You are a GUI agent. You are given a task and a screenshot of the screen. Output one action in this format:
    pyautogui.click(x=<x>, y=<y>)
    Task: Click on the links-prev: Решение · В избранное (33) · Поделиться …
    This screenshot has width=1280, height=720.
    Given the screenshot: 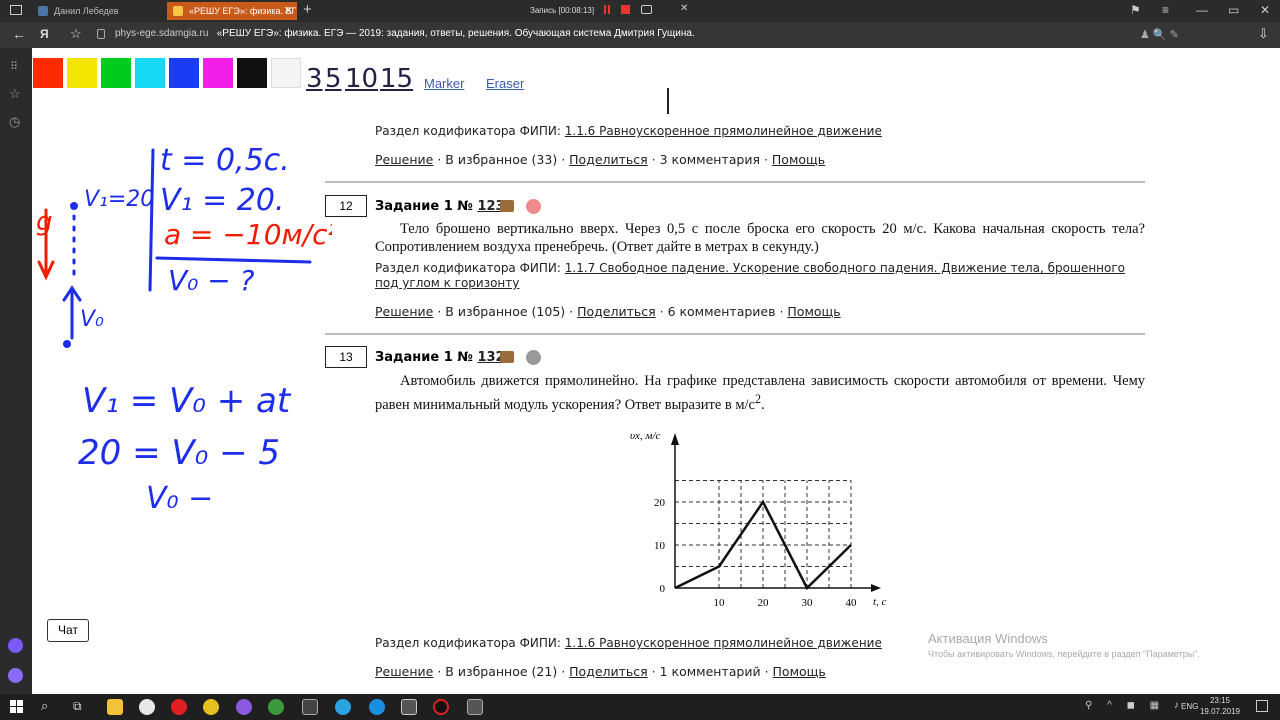 What is the action you would take?
    pyautogui.click(x=600, y=159)
    